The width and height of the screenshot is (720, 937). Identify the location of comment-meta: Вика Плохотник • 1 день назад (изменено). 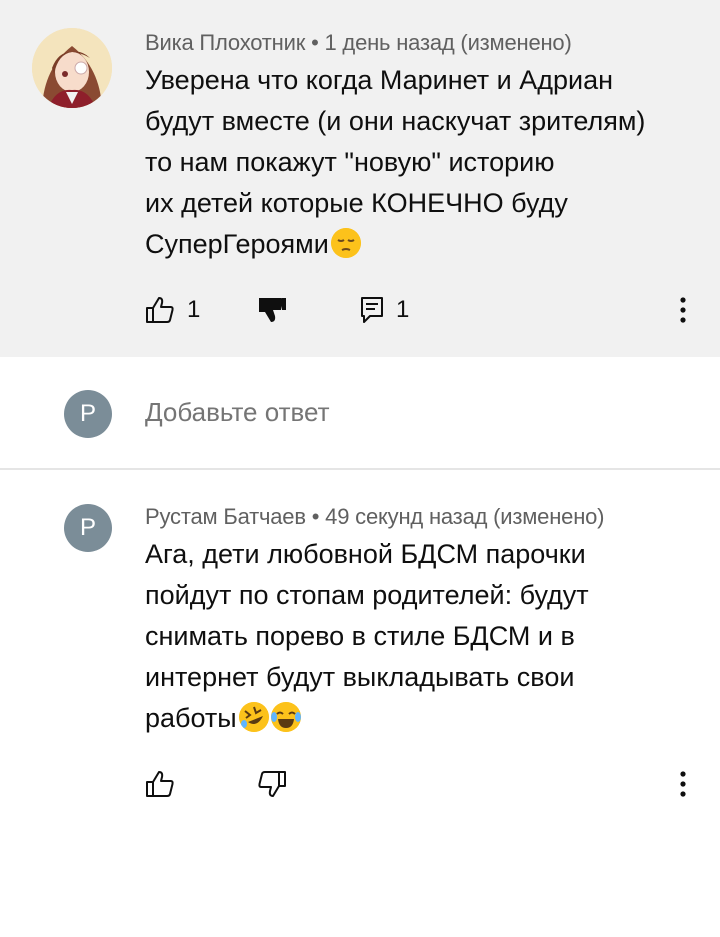
(358, 43).